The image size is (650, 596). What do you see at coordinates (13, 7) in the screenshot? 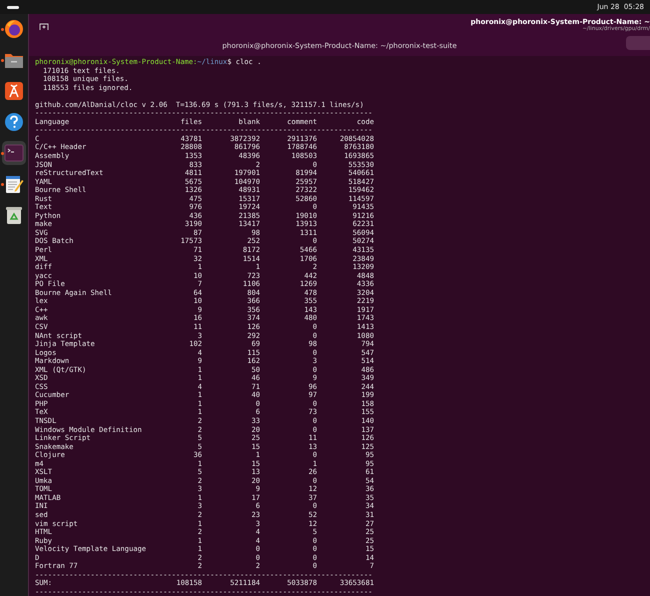
I see `activities-indicator` at bounding box center [13, 7].